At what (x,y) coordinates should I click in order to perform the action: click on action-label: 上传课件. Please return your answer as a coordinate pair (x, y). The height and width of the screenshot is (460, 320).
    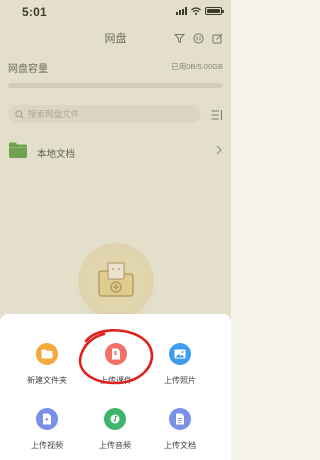
    Looking at the image, I should click on (116, 380).